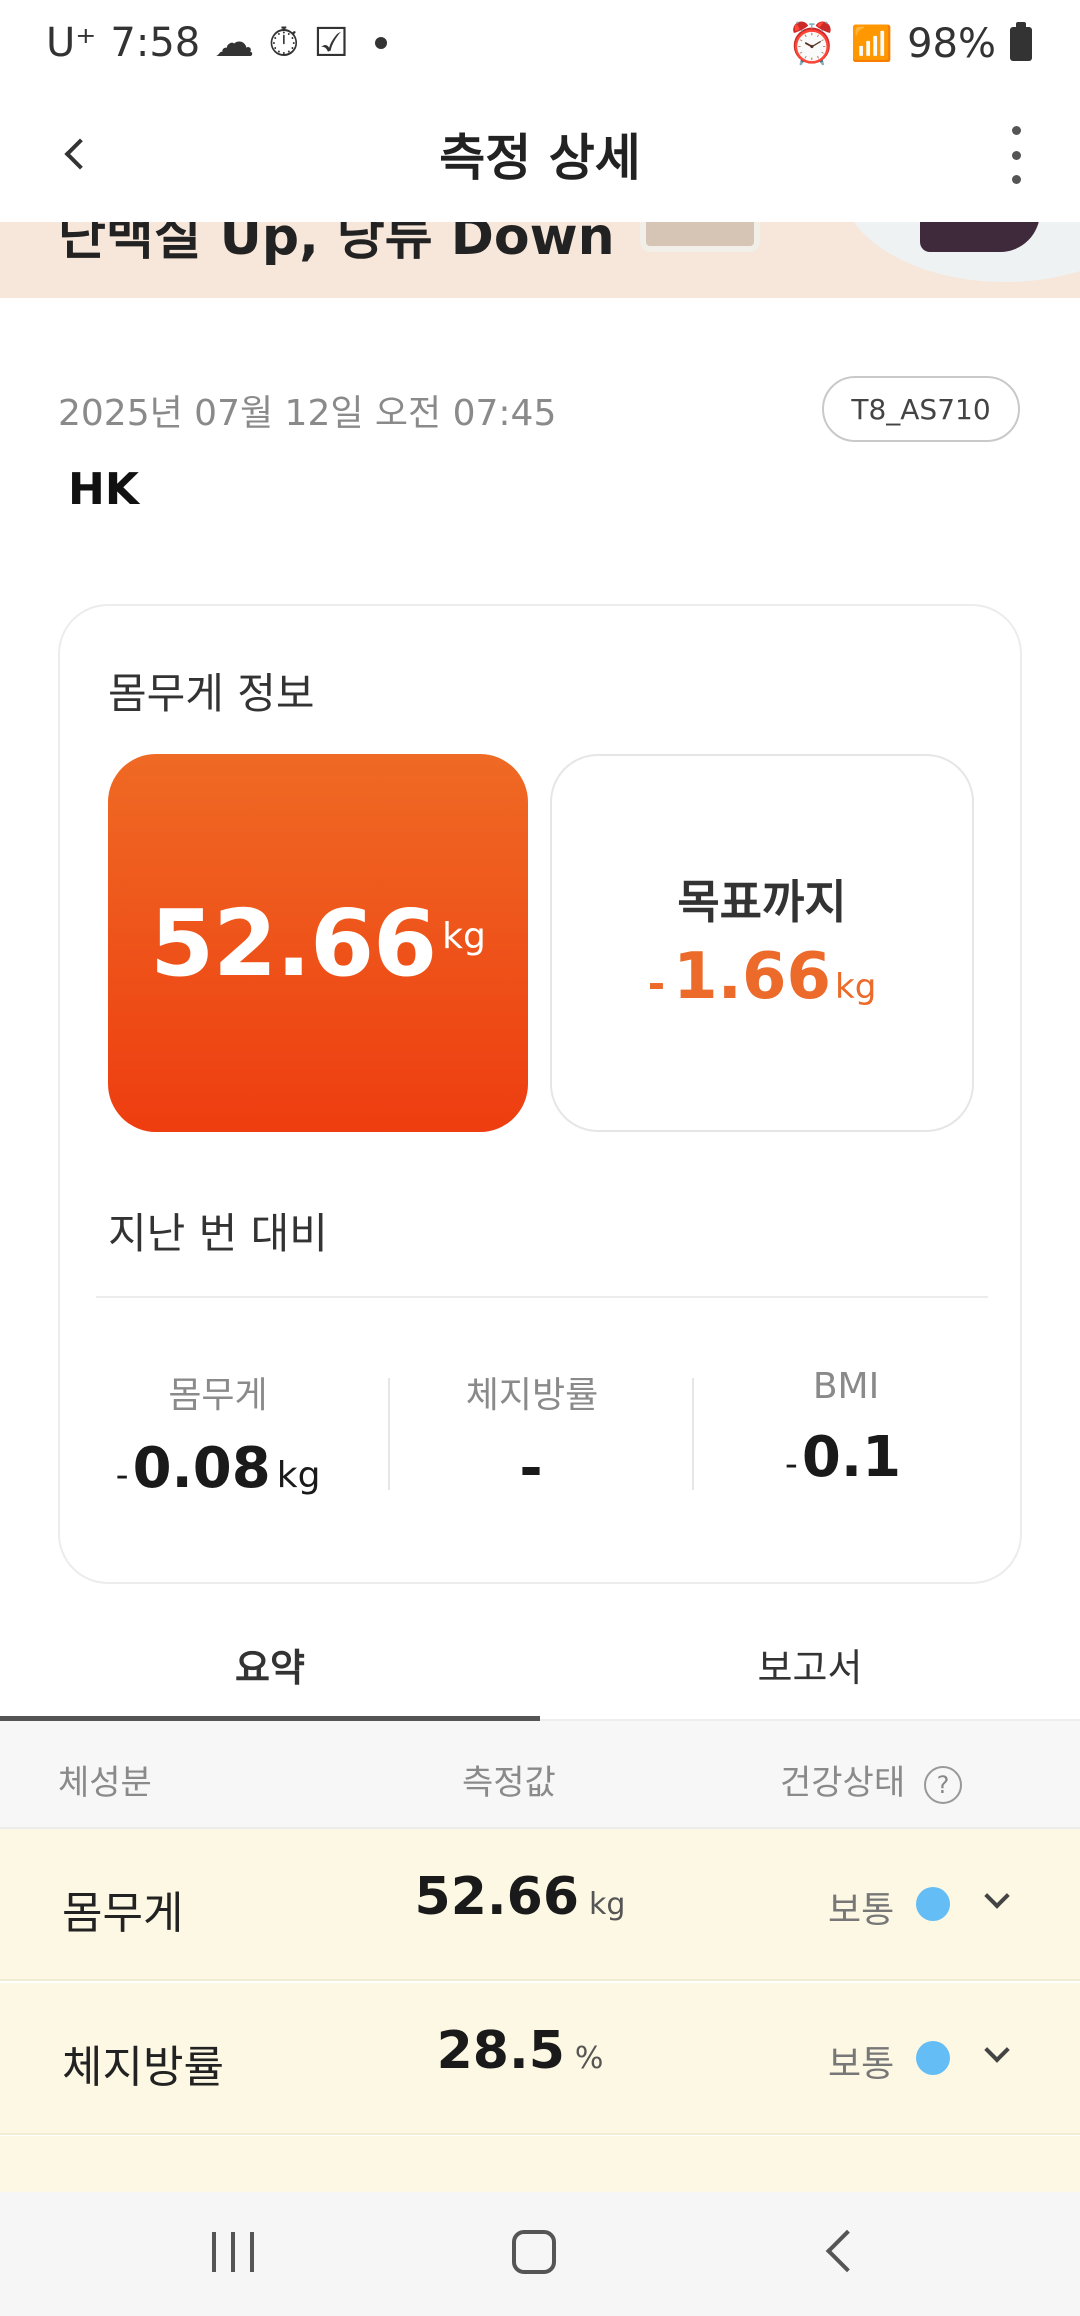 The width and height of the screenshot is (1080, 2316). I want to click on banner-food-image, so click(700, 237).